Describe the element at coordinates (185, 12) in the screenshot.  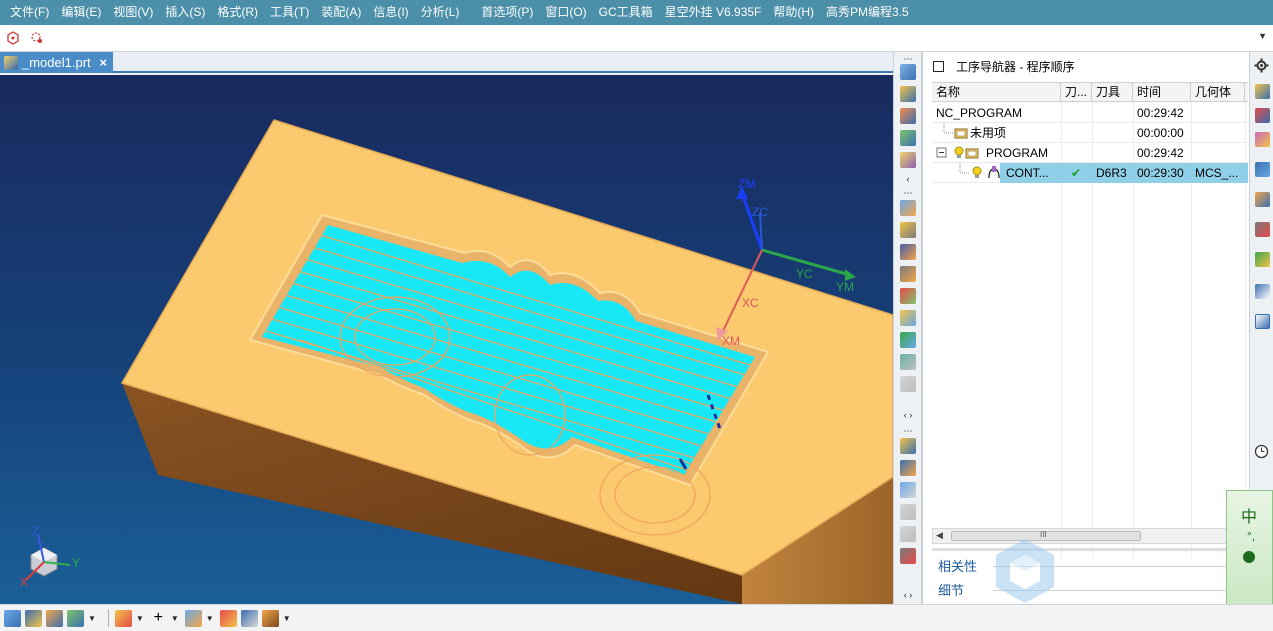
I see `menu-insert: 插入(S)` at that location.